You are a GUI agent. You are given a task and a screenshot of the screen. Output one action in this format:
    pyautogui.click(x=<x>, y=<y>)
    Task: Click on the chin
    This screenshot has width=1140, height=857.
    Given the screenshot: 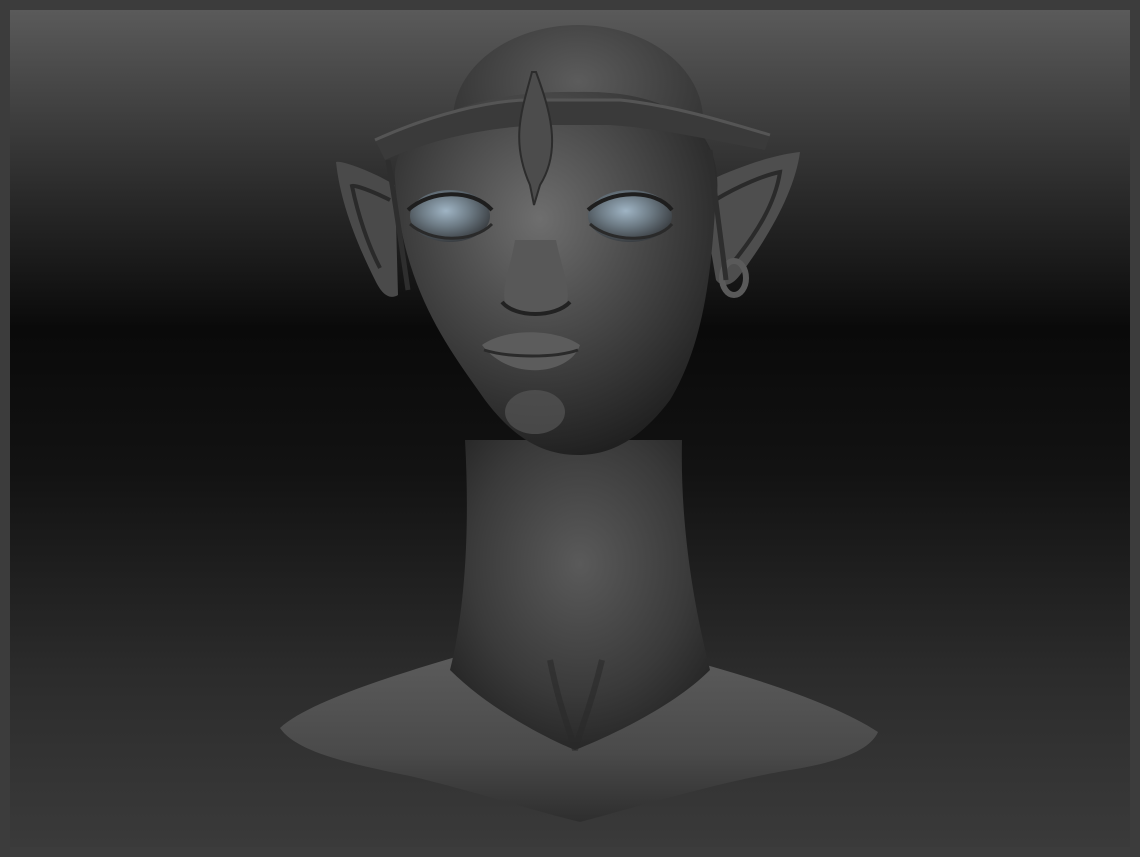 What is the action you would take?
    pyautogui.click(x=535, y=412)
    